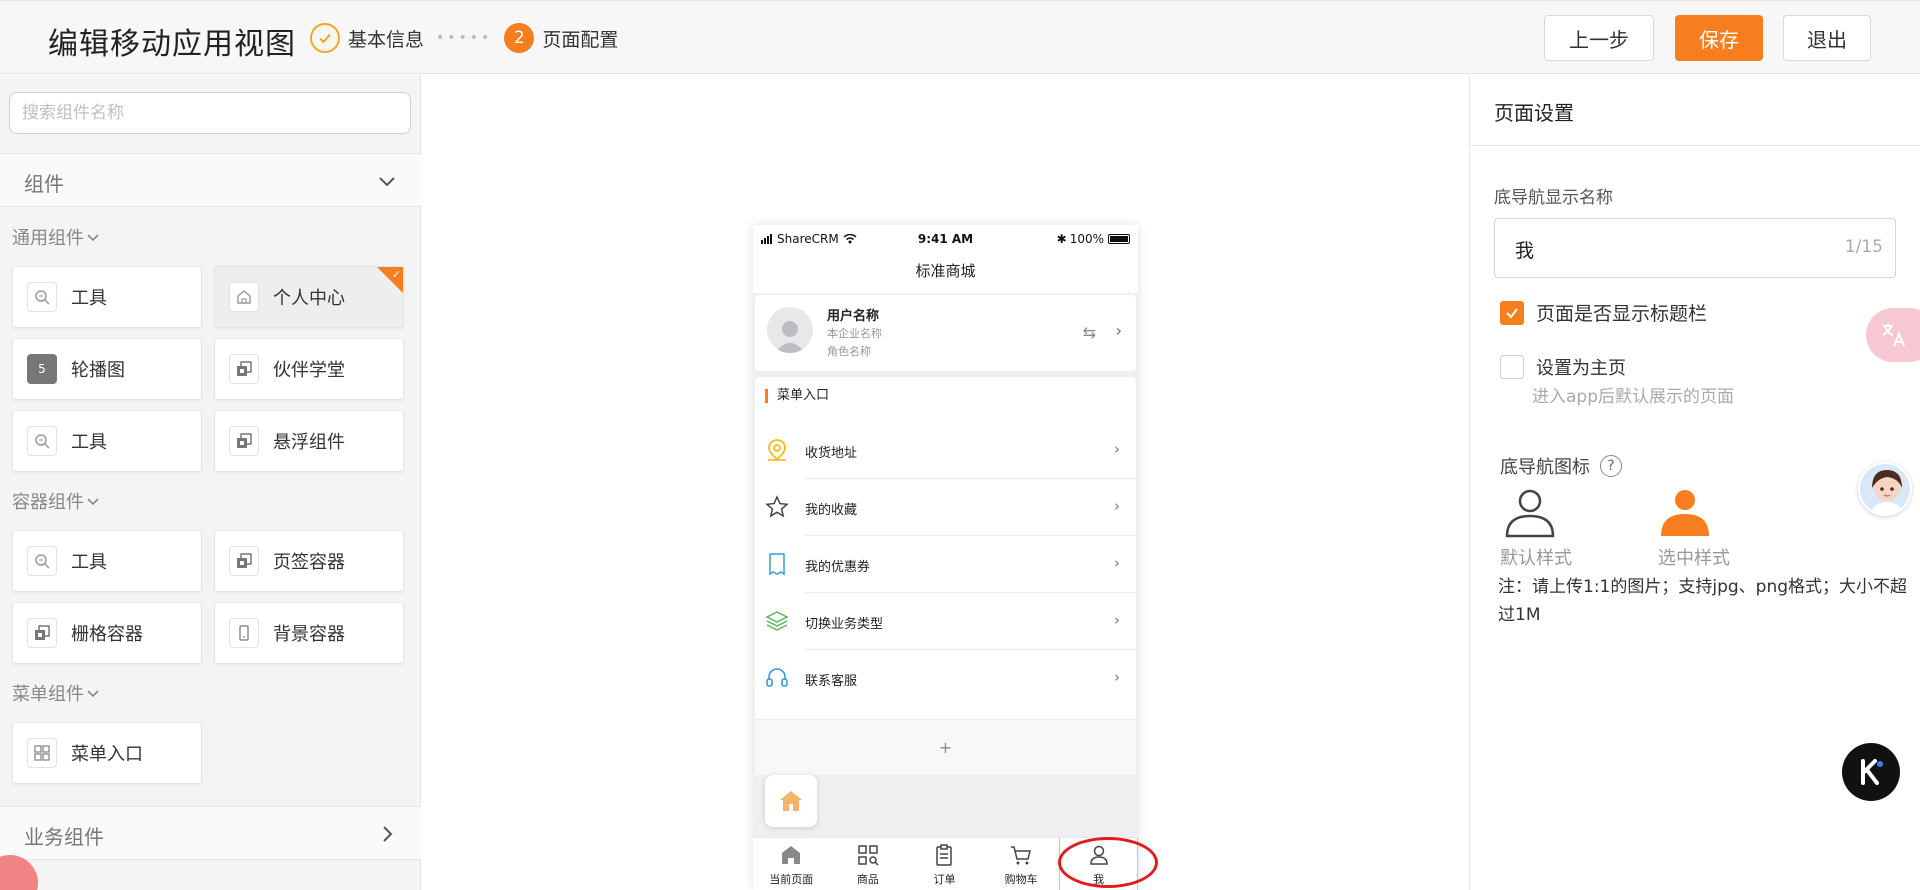 The image size is (1920, 890). I want to click on tab-cart: 购物车, so click(1021, 864).